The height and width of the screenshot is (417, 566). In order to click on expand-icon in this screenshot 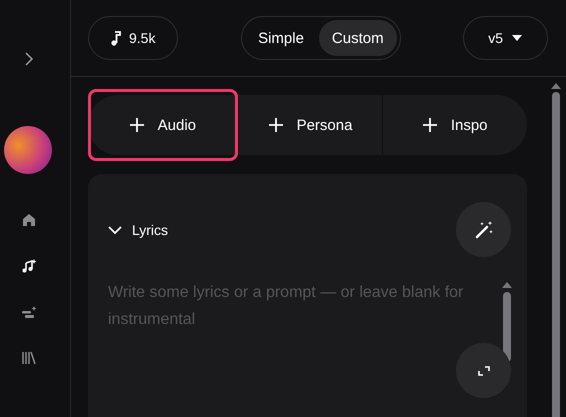, I will do `click(483, 370)`.